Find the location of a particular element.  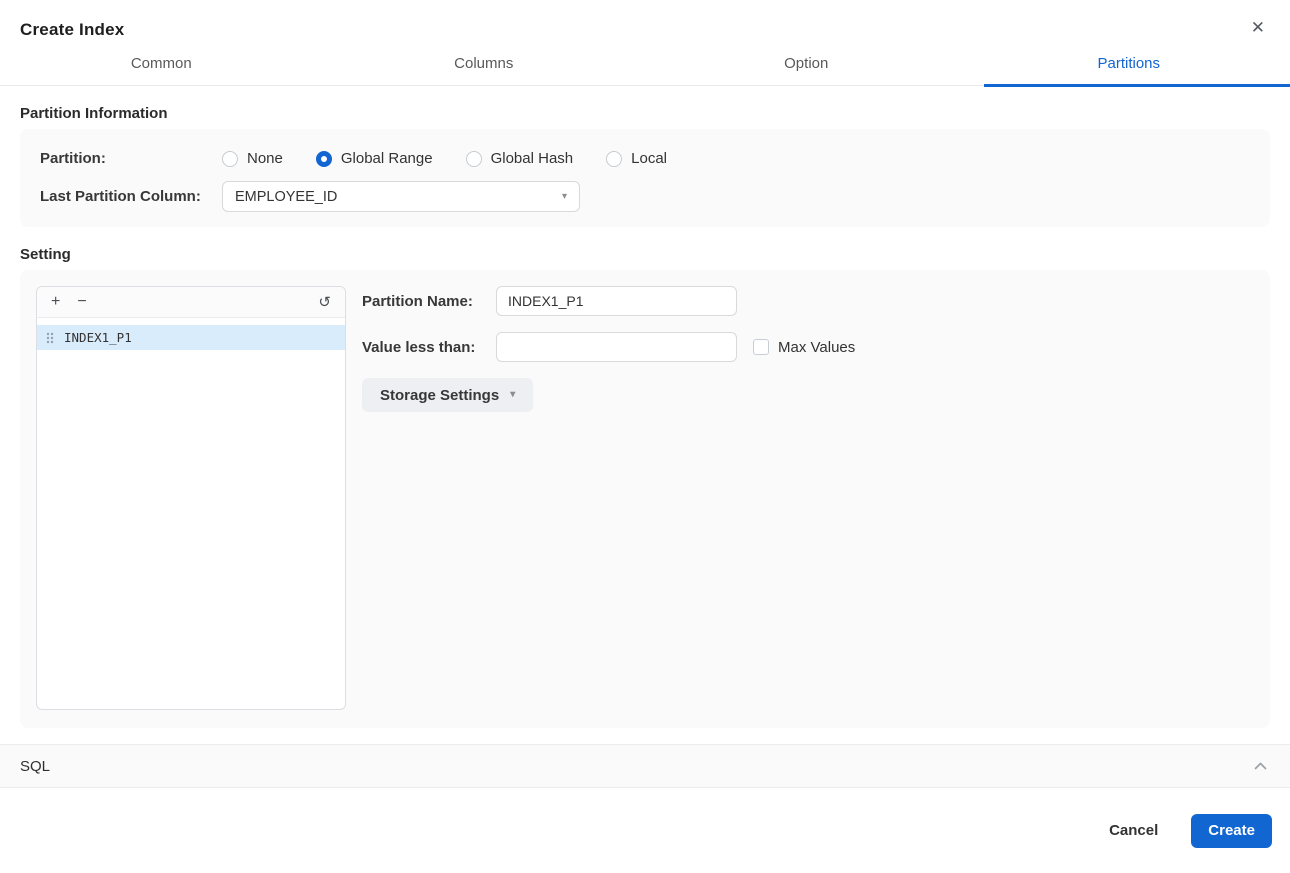

partition-list-body: INDEX1_P1 is located at coordinates (191, 513).